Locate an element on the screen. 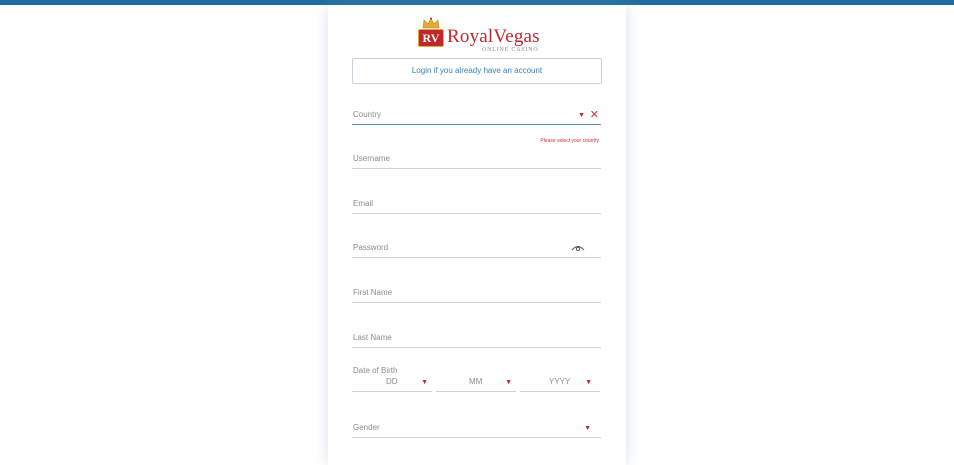 Image resolution: width=954 pixels, height=465 pixels. dob-year-select: YYYY ▼ is located at coordinates (560, 382).